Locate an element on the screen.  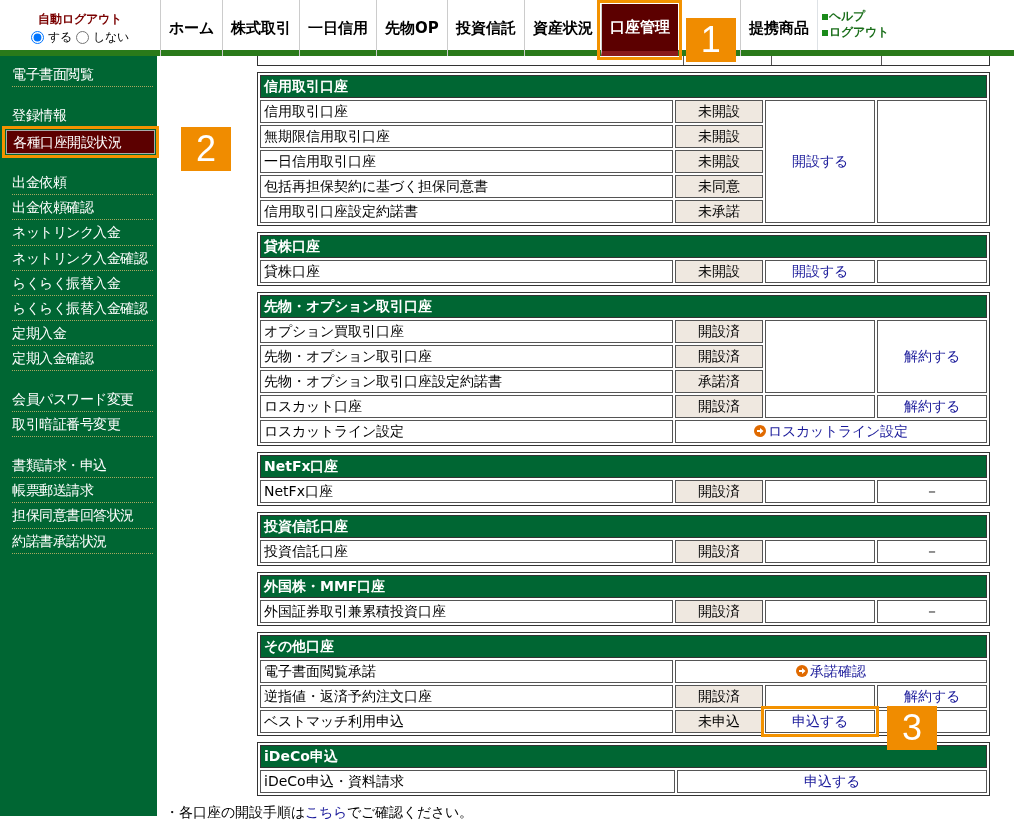
row-label: 先物・オプション取引口座設定約諾書 is located at coordinates (466, 381).